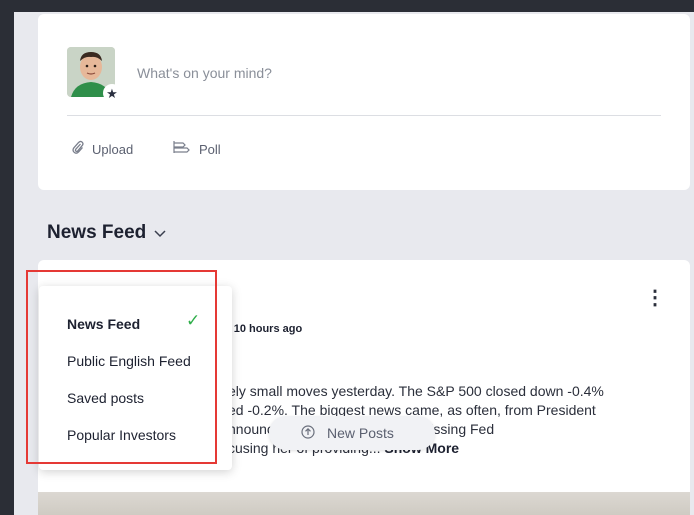 The height and width of the screenshot is (515, 694). I want to click on new-posts-button: New Posts, so click(352, 433).